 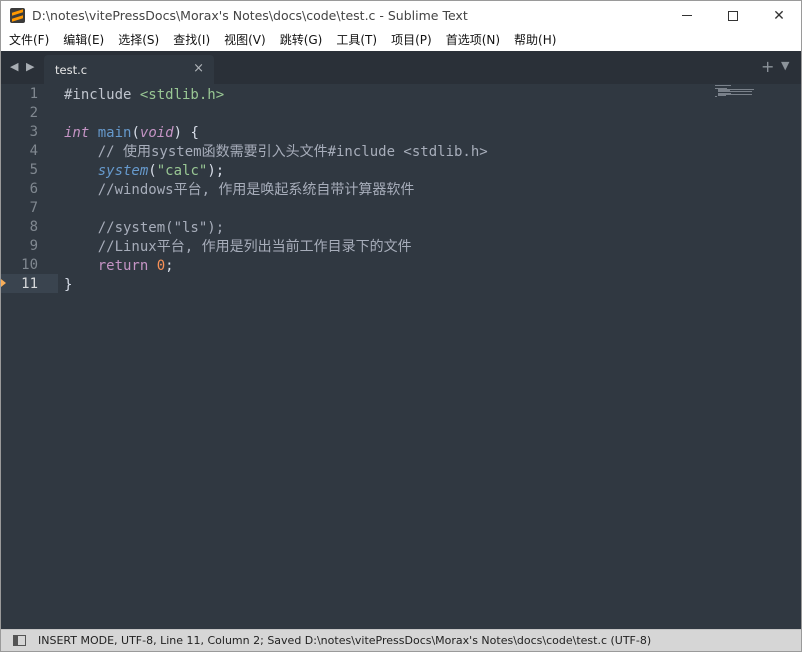 I want to click on tab-navigation-arrows-icon: ◀ ▶, so click(x=23, y=66).